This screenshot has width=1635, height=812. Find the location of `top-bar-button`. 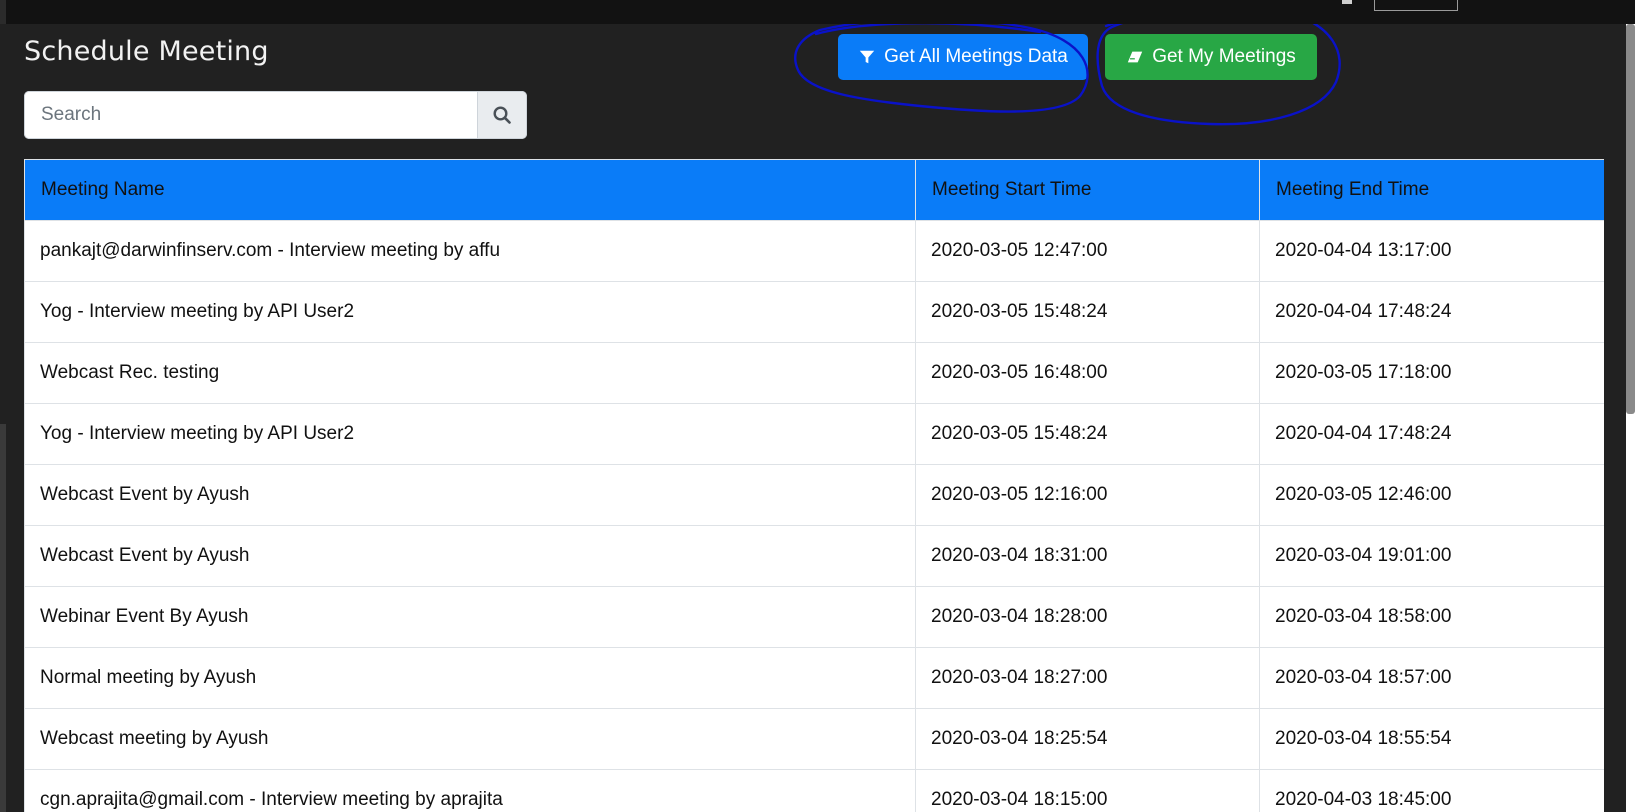

top-bar-button is located at coordinates (1416, 5).